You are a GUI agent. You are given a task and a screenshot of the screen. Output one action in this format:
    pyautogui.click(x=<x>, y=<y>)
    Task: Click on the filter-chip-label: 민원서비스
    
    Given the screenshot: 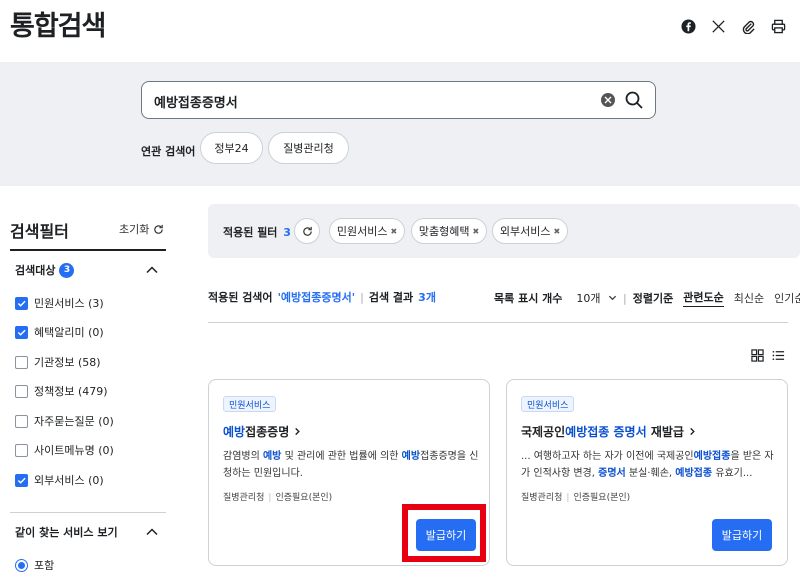 What is the action you would take?
    pyautogui.click(x=362, y=231)
    